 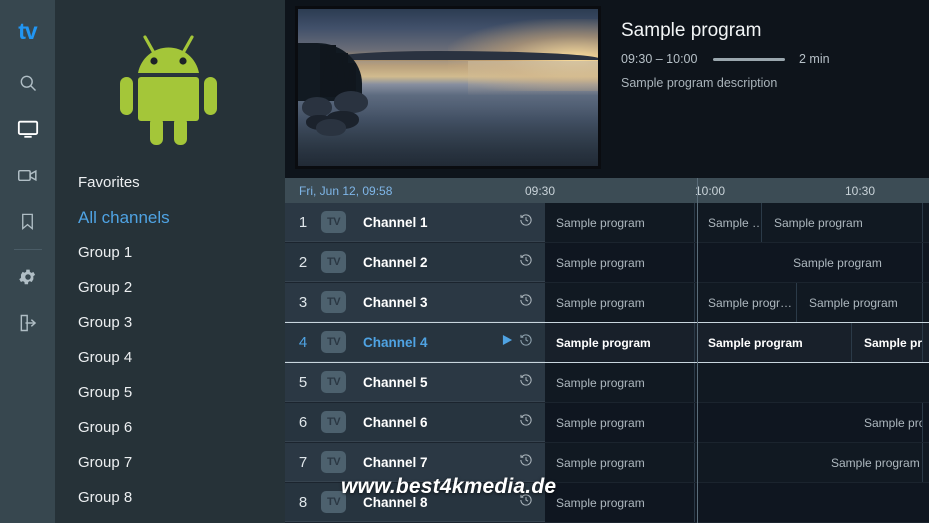 I want to click on icon-rail: tv, so click(x=27, y=261).